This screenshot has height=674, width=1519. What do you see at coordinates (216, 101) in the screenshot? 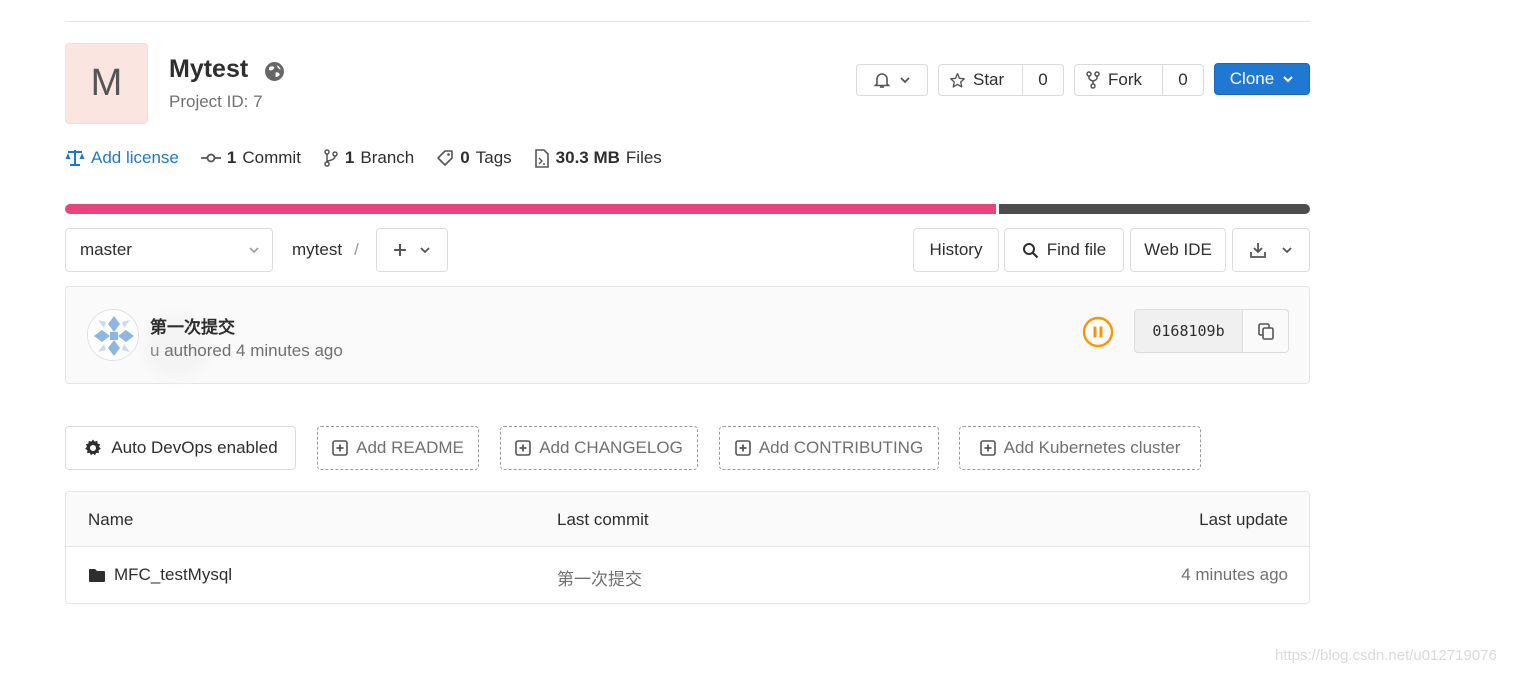
I see `project-id: Project ID: 7` at bounding box center [216, 101].